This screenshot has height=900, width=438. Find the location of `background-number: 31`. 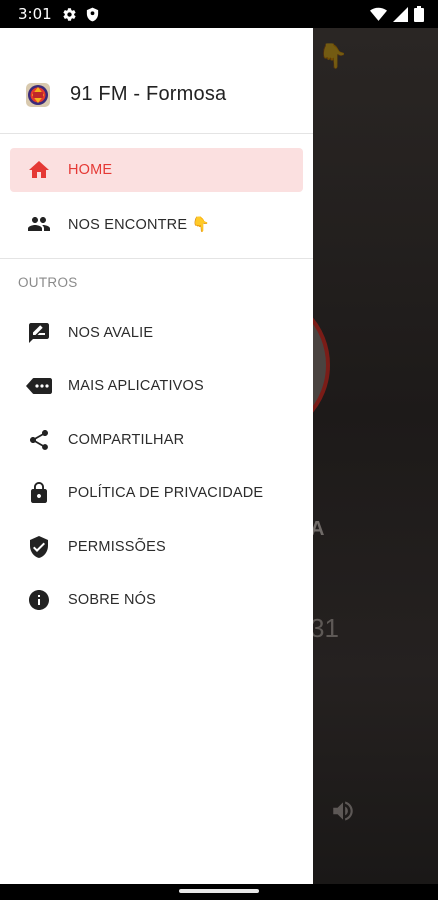

background-number: 31 is located at coordinates (324, 628).